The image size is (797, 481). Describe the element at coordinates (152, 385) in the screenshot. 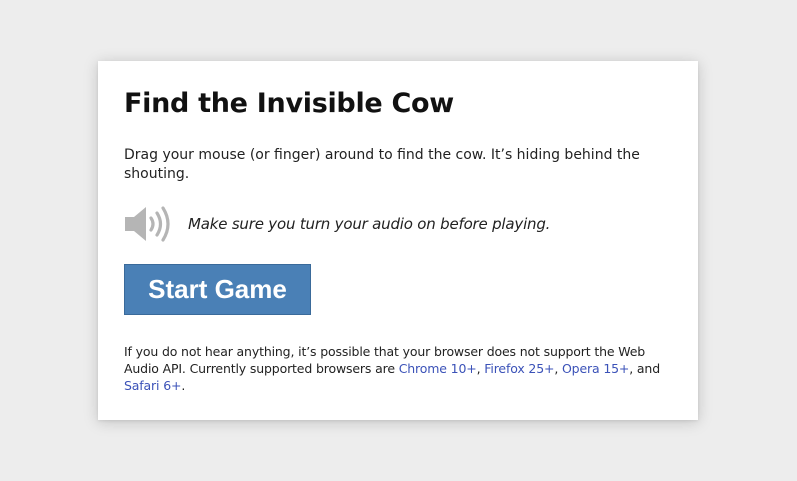

I see `safari-link: Safari 6+` at that location.